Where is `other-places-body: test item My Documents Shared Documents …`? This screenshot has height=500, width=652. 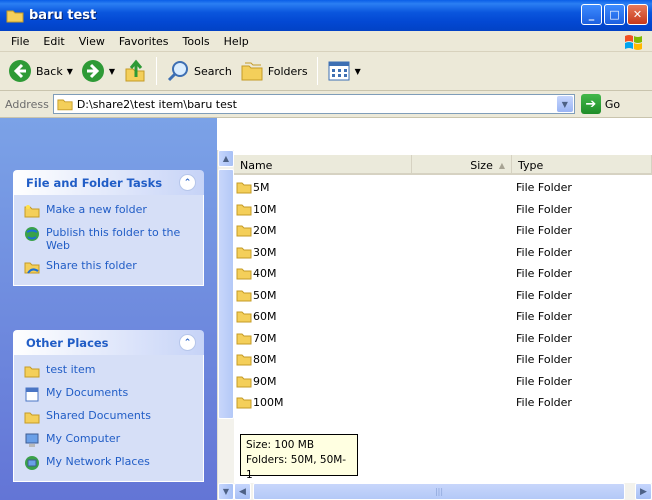
other-places-body: test item My Documents Shared Documents … is located at coordinates (108, 418).